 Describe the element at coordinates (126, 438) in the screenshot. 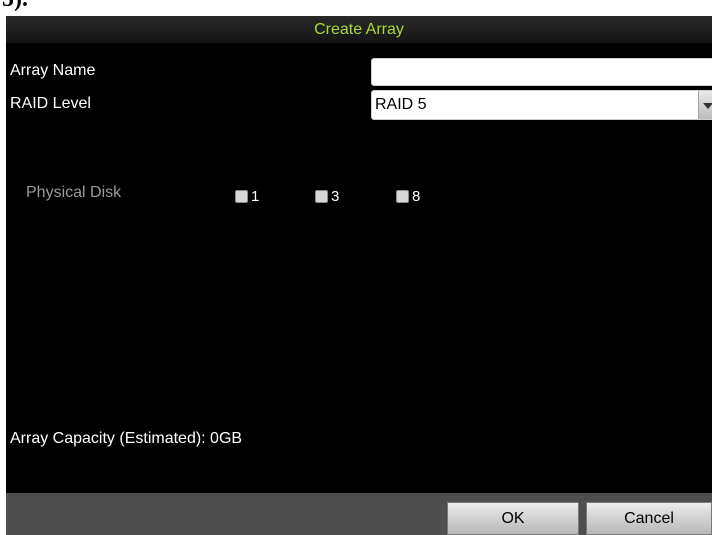

I see `array-capacity-text: Array Capacity (Estimated): 0GB` at that location.